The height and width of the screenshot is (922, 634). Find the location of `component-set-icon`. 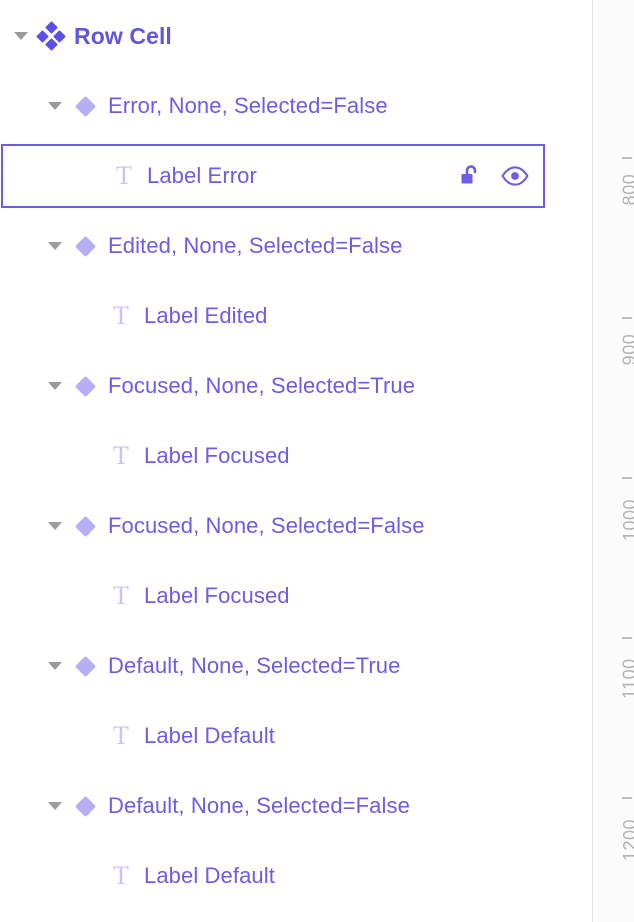

component-set-icon is located at coordinates (51, 36).